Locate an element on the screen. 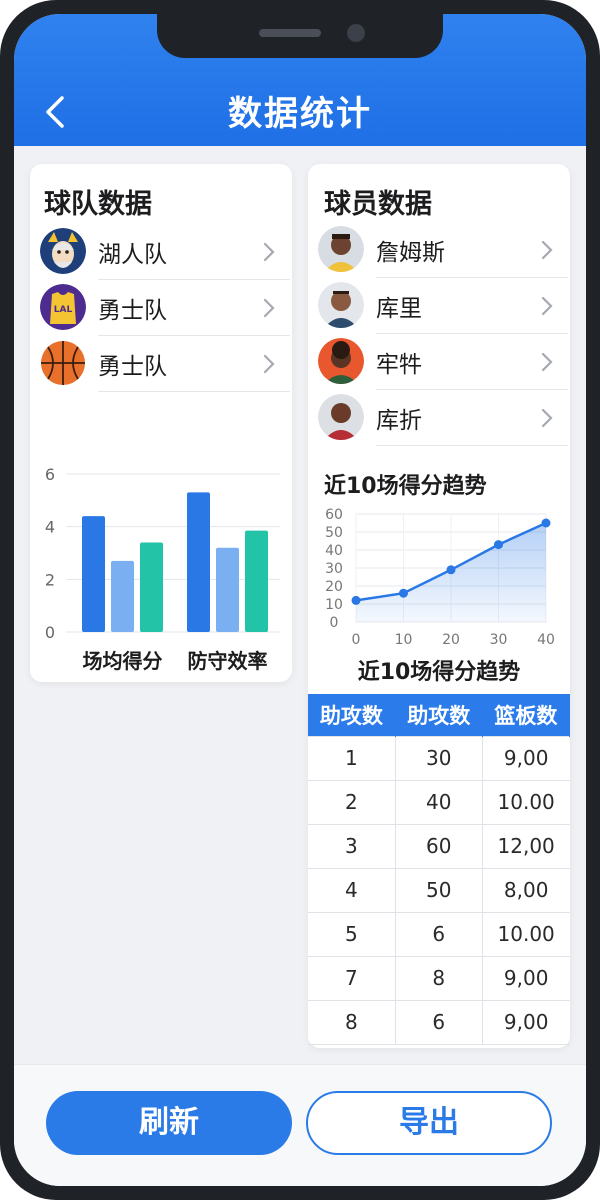 This screenshot has height=1200, width=600. table-cell: 10.00 is located at coordinates (525, 802).